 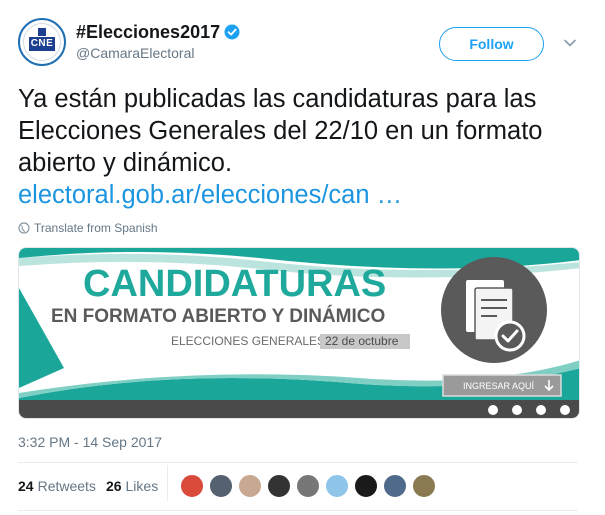 What do you see at coordinates (570, 43) in the screenshot?
I see `chevron-down-icon` at bounding box center [570, 43].